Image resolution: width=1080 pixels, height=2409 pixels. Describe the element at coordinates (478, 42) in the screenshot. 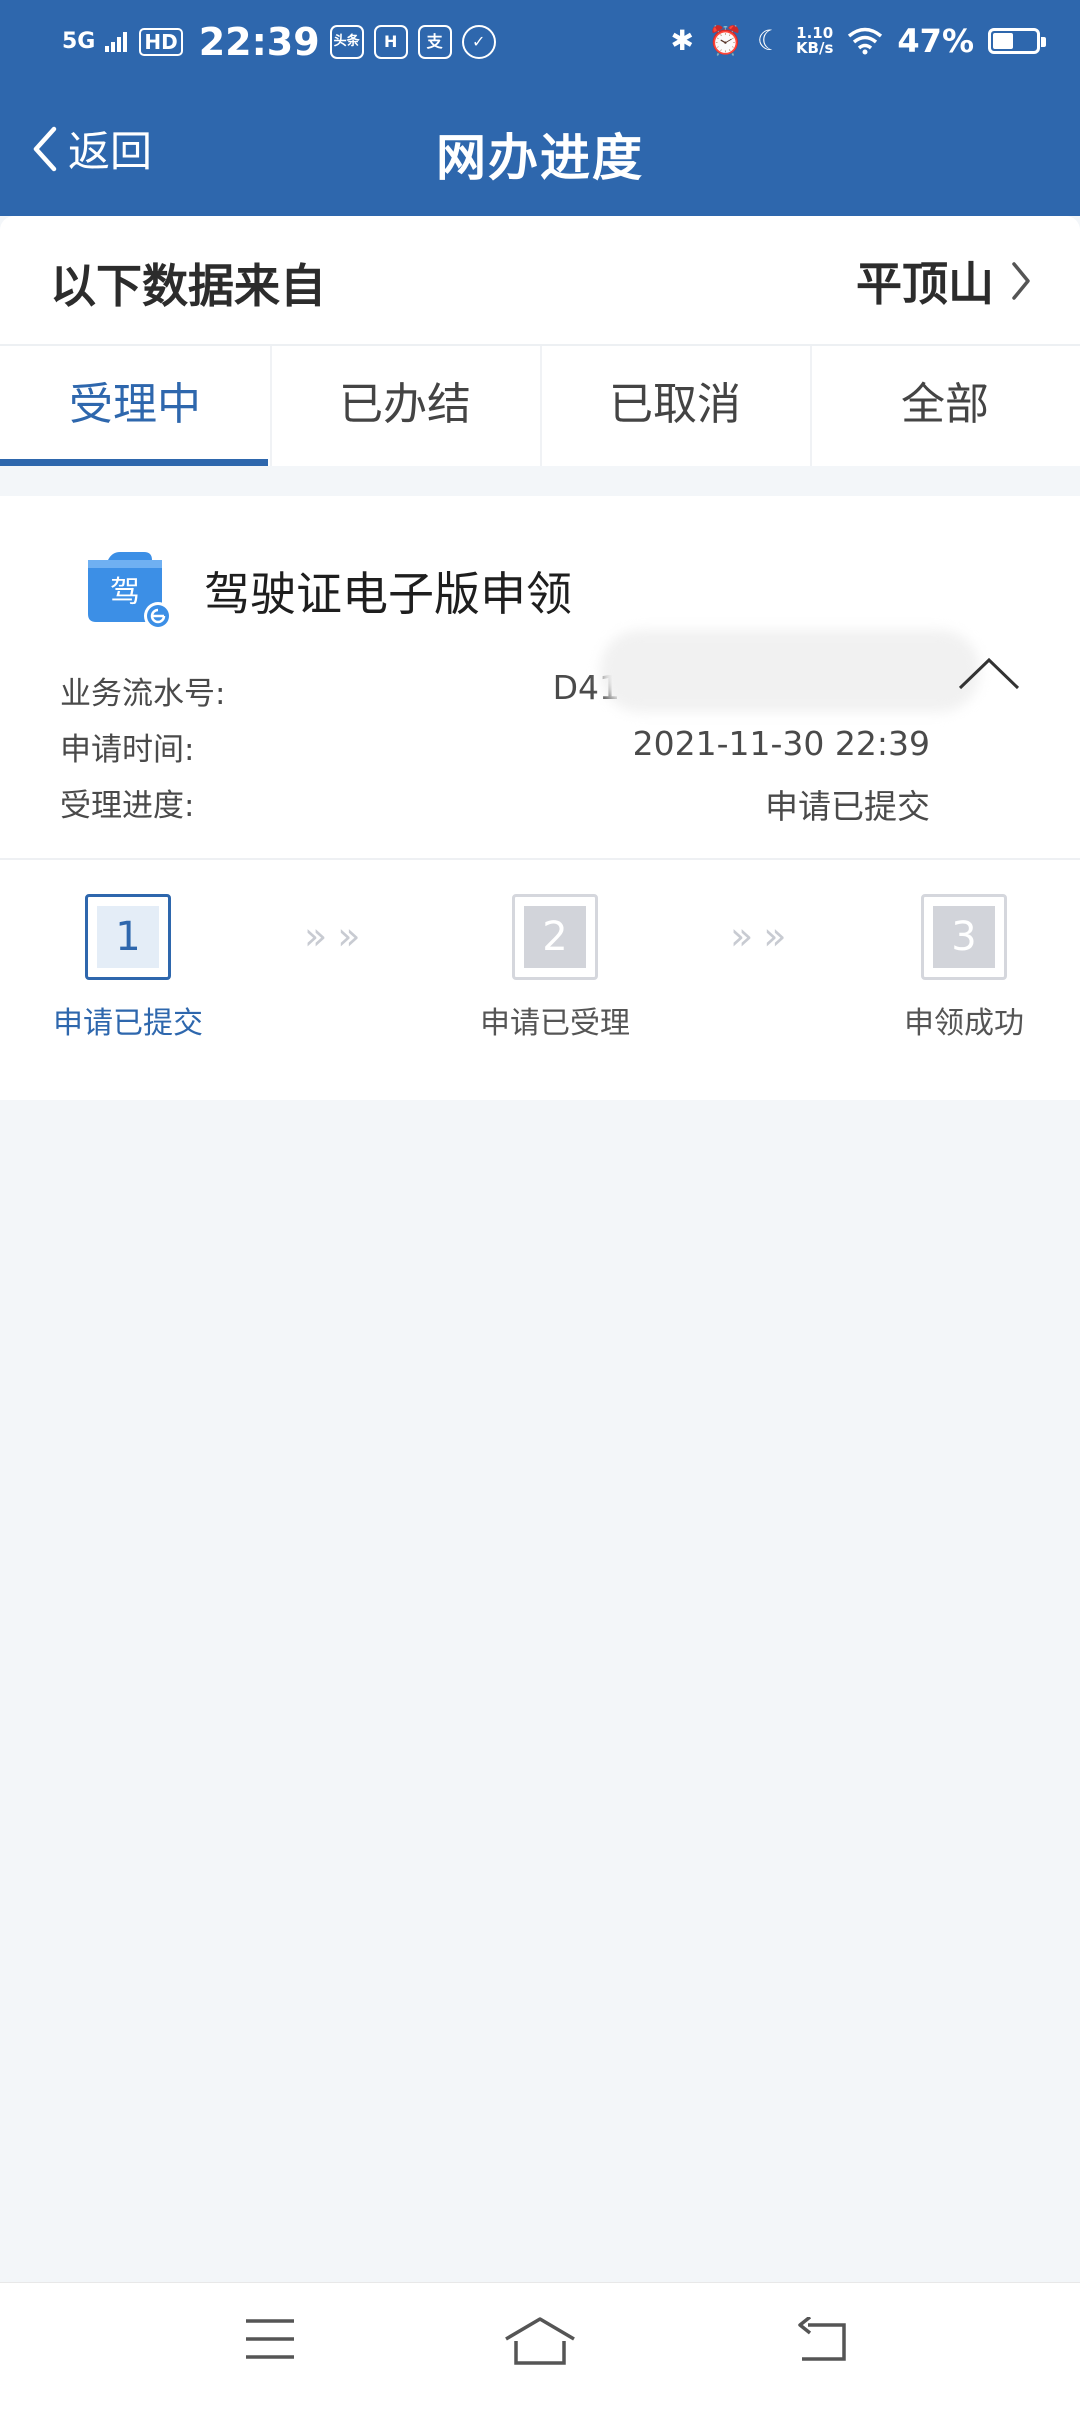

I see `compass-app-icon: ✓` at that location.